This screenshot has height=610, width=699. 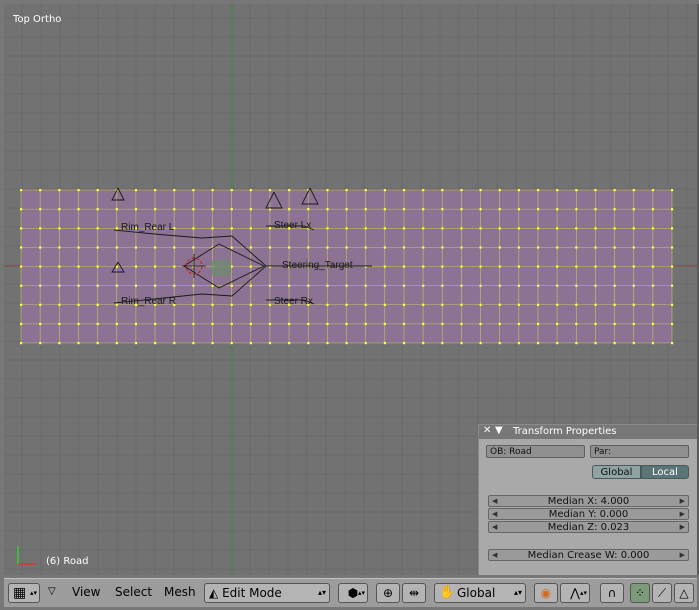 I want to click on proportional-edit-button: ◉, so click(x=546, y=593).